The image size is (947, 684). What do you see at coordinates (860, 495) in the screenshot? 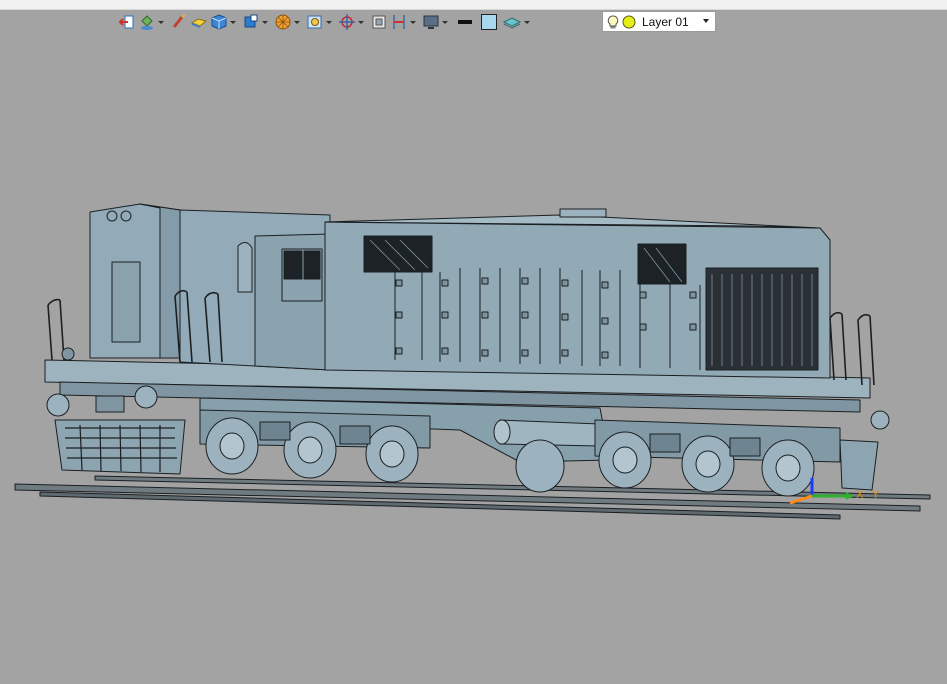
I see `axis-x-label: X` at bounding box center [860, 495].